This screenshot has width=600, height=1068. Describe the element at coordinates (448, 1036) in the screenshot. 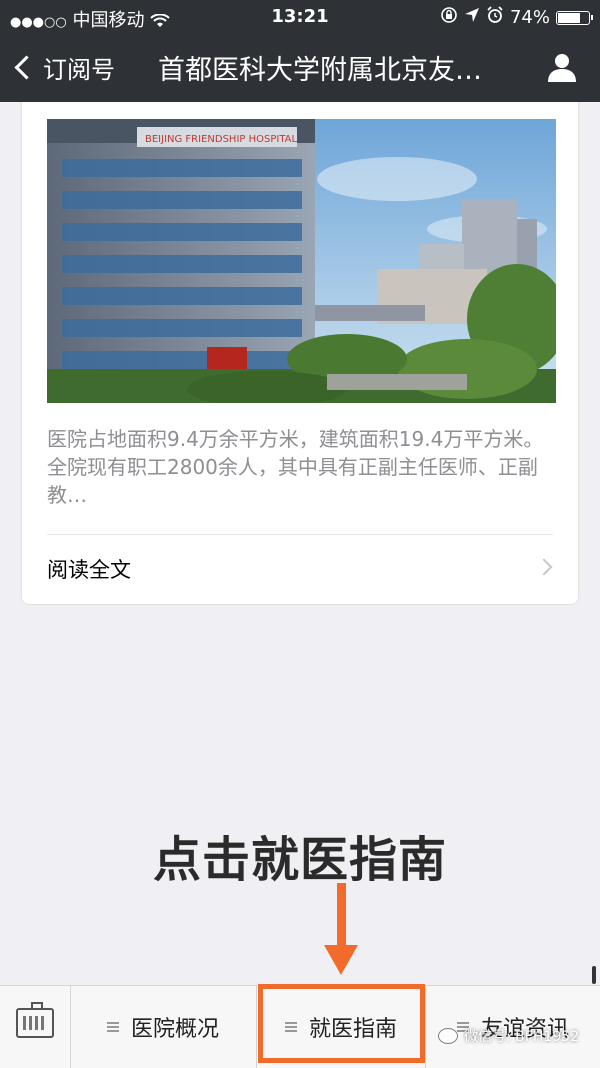

I see `wechat-icon` at that location.